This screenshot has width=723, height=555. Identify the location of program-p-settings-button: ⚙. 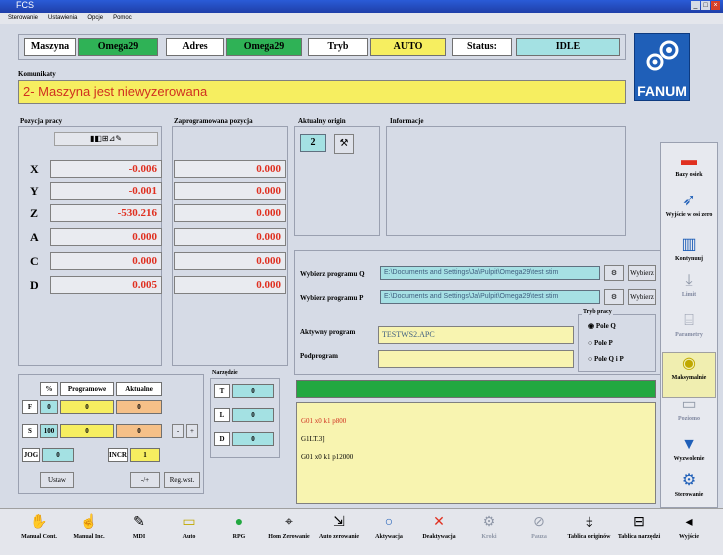
(614, 297).